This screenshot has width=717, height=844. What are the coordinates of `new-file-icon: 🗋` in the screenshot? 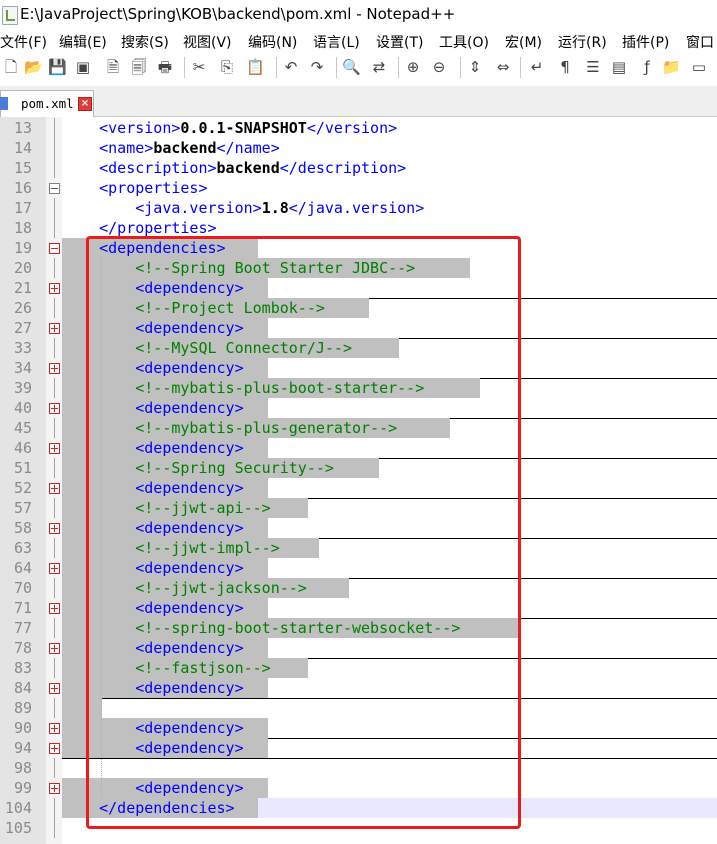 It's located at (11, 67).